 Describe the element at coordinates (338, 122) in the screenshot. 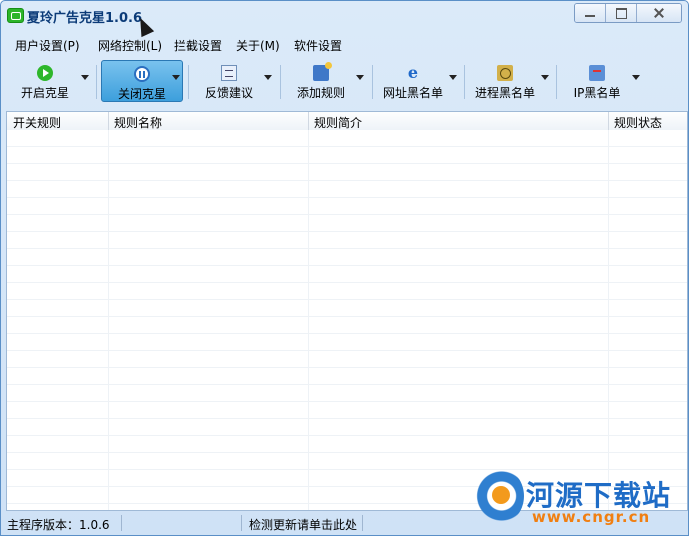

I see `column-header-description: 规则简介` at that location.